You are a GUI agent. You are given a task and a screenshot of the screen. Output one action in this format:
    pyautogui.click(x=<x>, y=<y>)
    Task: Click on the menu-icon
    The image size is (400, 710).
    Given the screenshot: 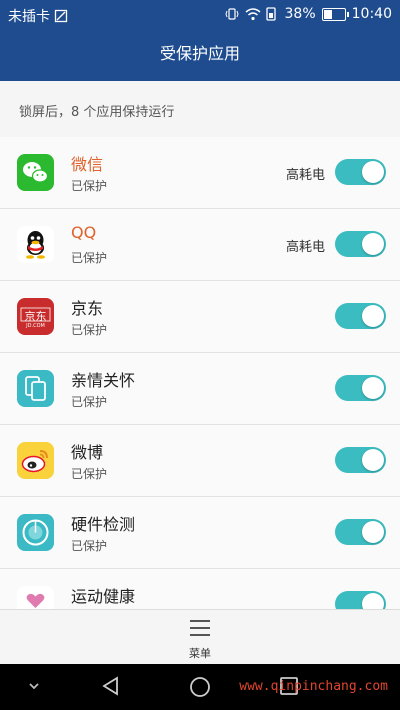 What is the action you would take?
    pyautogui.click(x=200, y=628)
    